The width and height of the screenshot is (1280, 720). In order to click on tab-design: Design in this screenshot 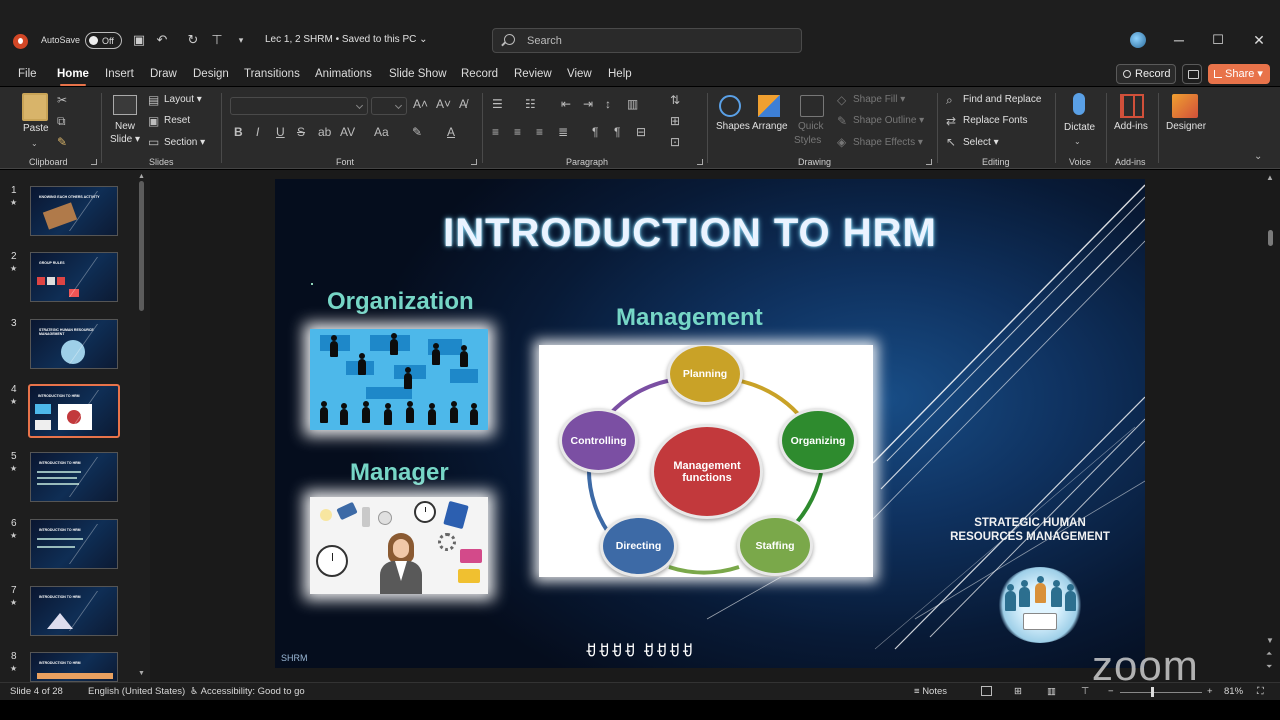, I will do `click(211, 74)`.